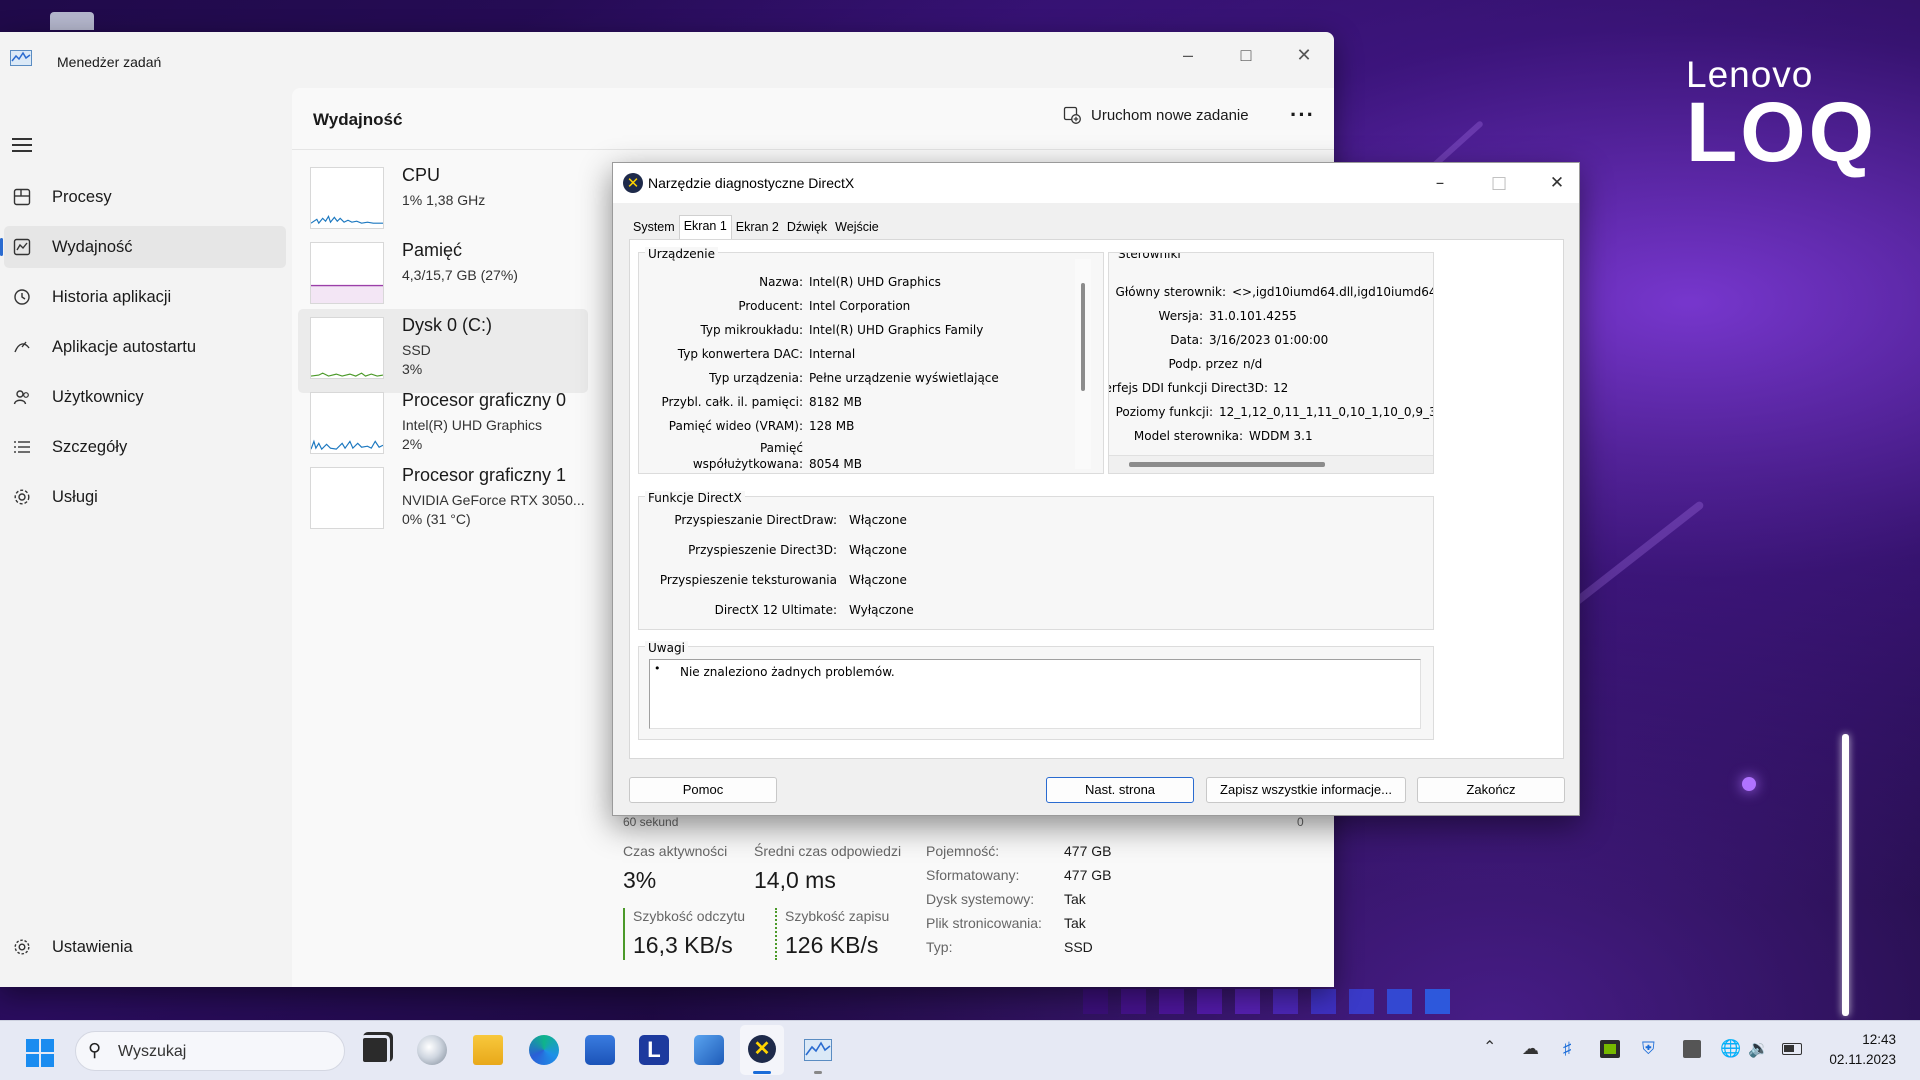  Describe the element at coordinates (145, 347) in the screenshot. I see `nav-item-startup-apps: Aplikacje autostartu` at that location.